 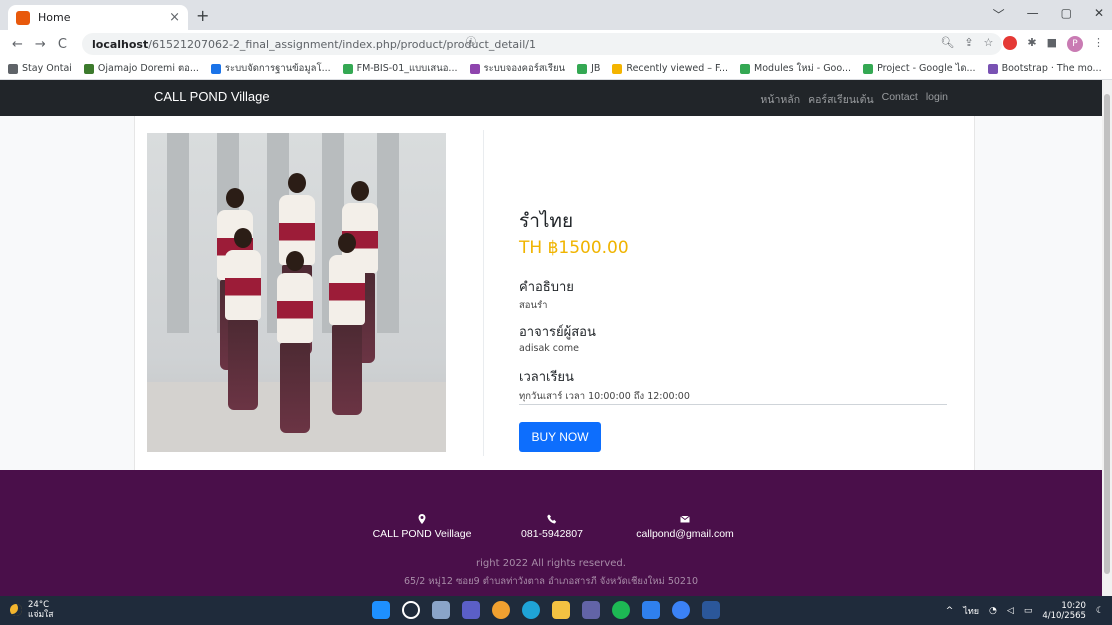 What do you see at coordinates (685, 527) in the screenshot?
I see `footer-email: callpond@gmail.com` at bounding box center [685, 527].